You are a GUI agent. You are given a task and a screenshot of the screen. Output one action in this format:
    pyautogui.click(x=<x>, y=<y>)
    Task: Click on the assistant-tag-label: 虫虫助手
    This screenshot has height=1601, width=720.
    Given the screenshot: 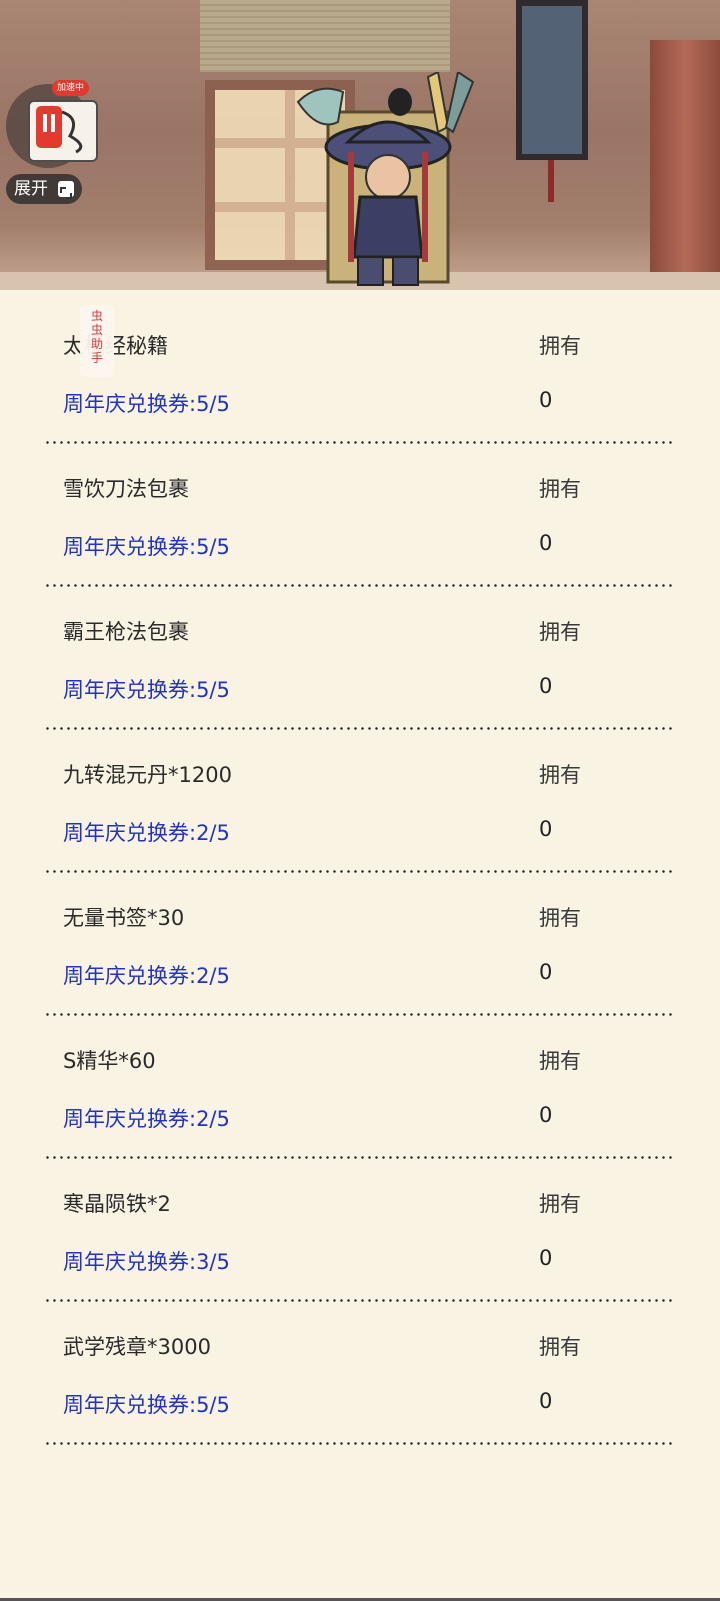 What is the action you would take?
    pyautogui.click(x=96, y=337)
    